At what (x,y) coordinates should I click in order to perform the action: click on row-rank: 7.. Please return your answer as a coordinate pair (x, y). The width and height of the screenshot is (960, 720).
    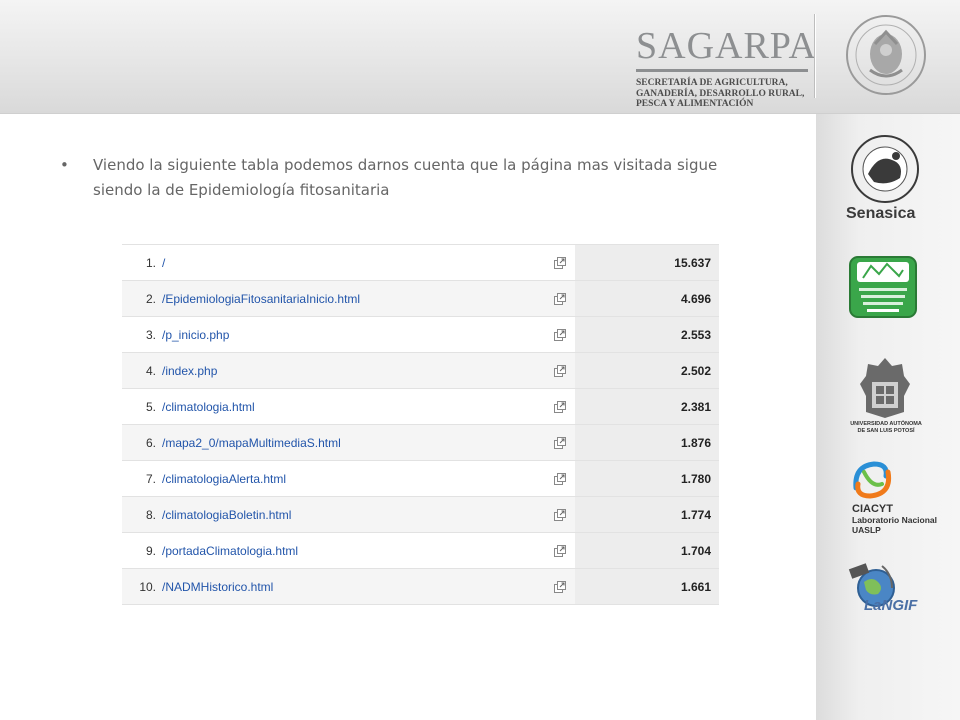
    Looking at the image, I should click on (150, 478).